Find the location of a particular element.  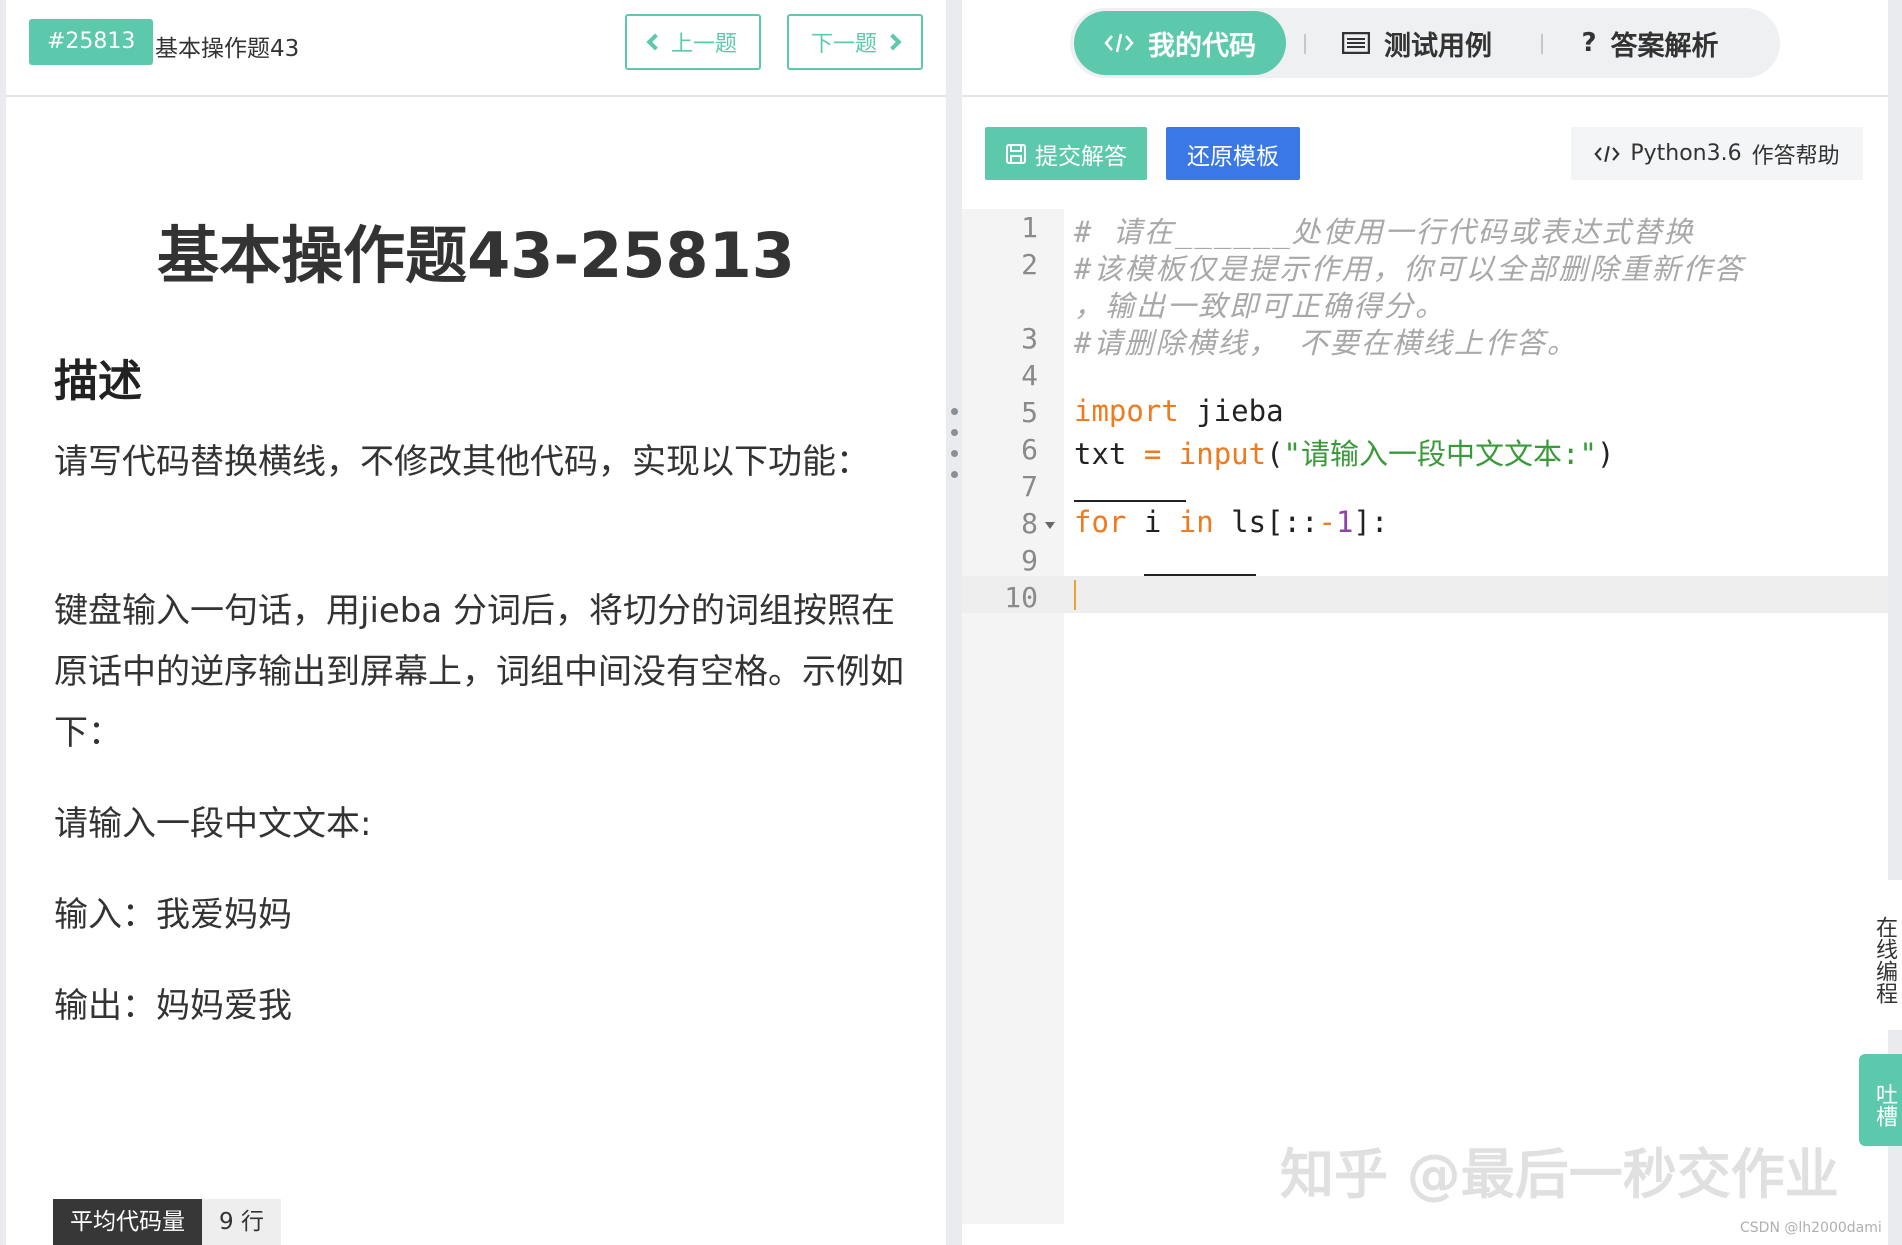

description-heading: 描述 is located at coordinates (98, 381).